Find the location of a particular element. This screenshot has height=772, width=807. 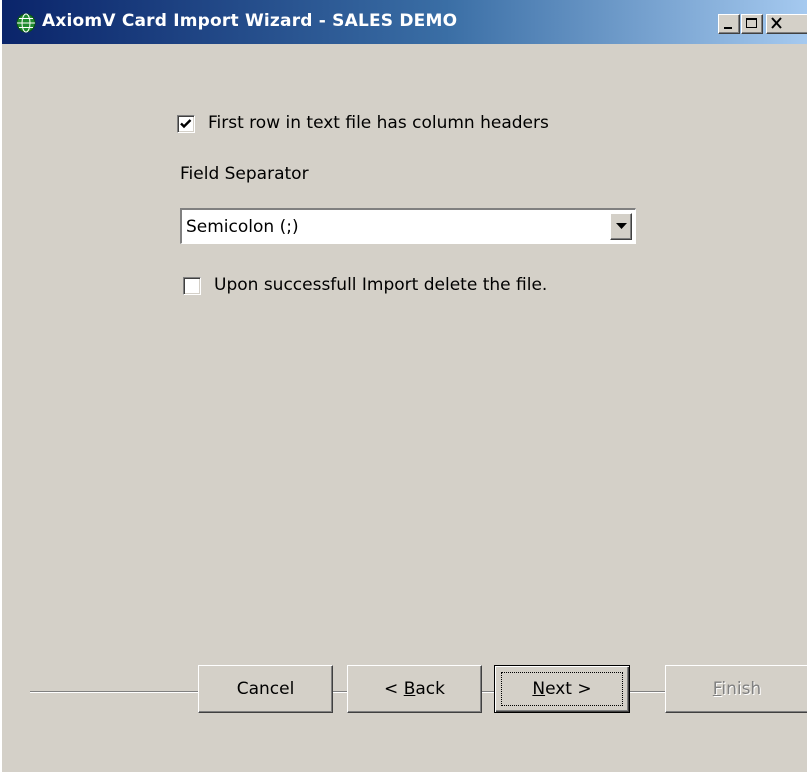

chevron-down-icon is located at coordinates (621, 226).